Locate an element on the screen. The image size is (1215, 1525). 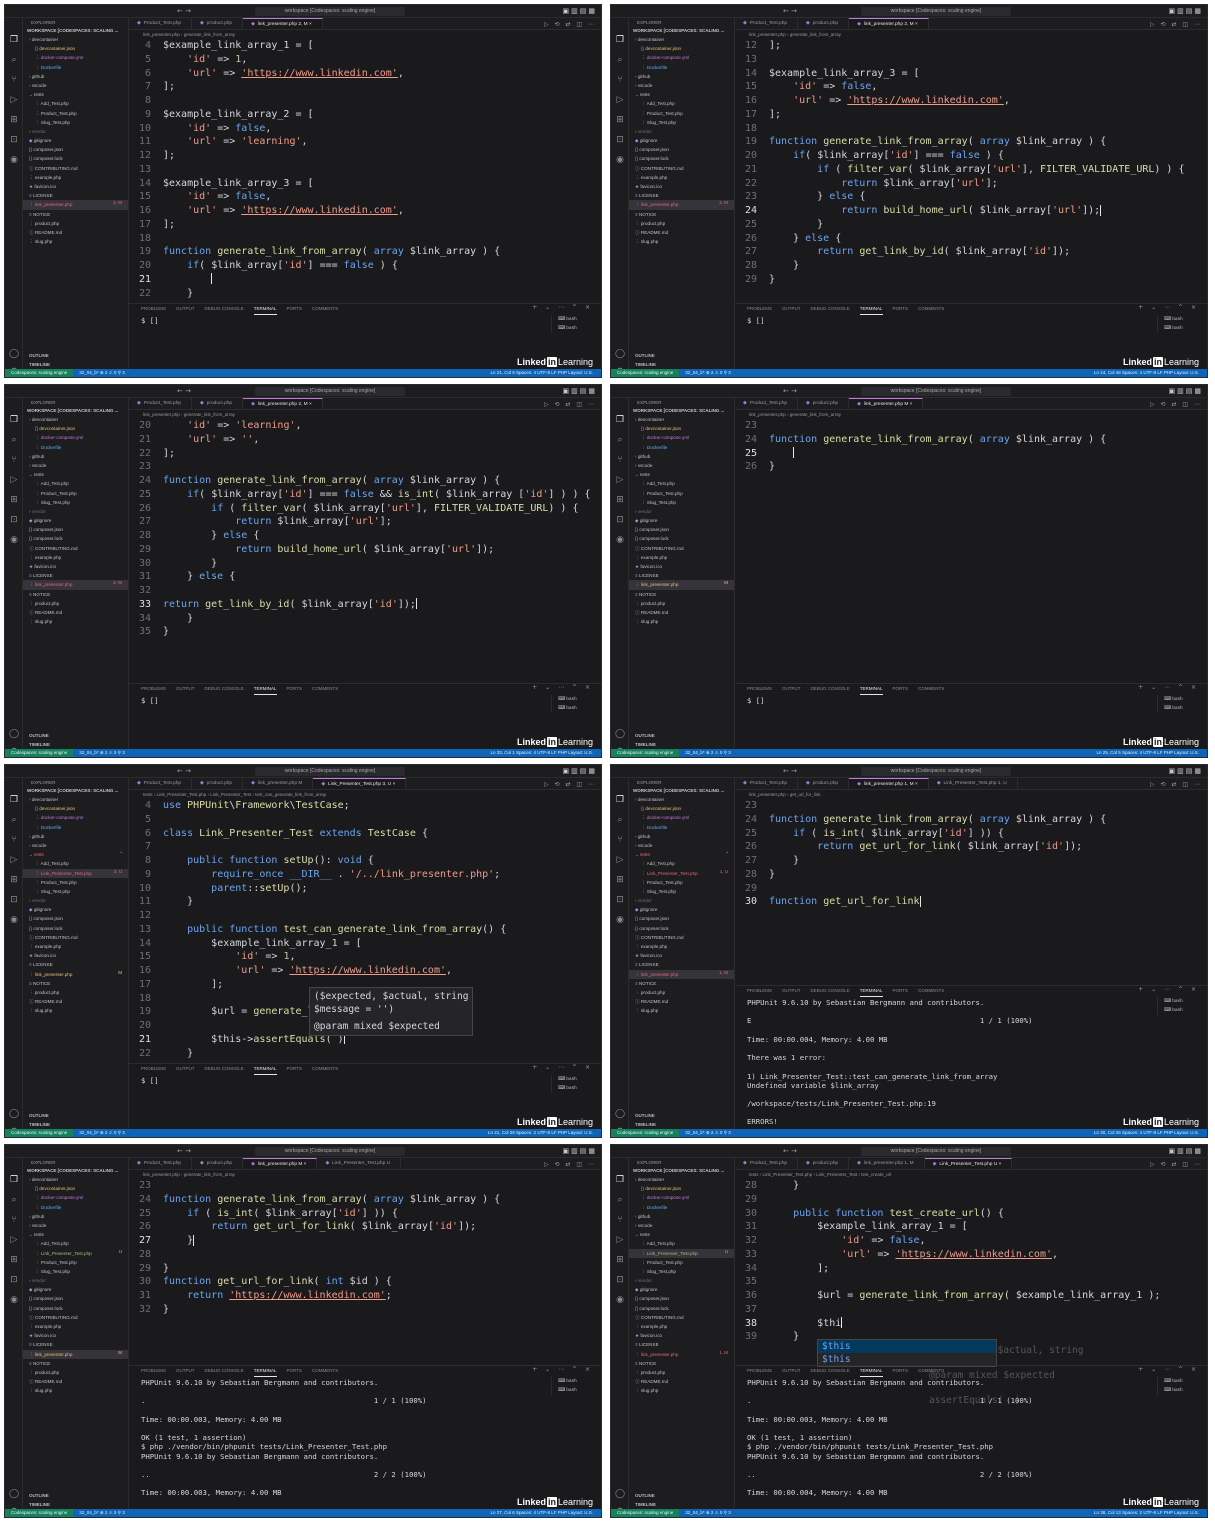
run-debug-icon: ▷ is located at coordinates (14, 480).